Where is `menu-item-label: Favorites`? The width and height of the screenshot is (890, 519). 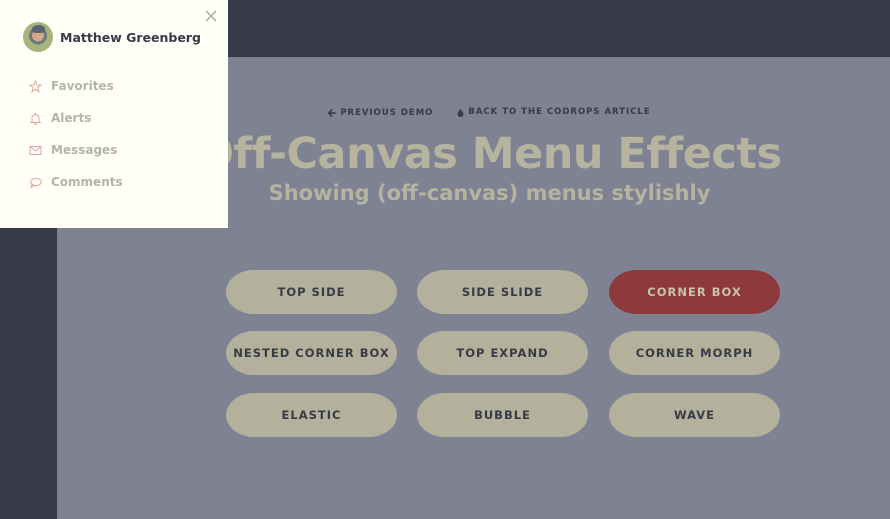
menu-item-label: Favorites is located at coordinates (82, 86).